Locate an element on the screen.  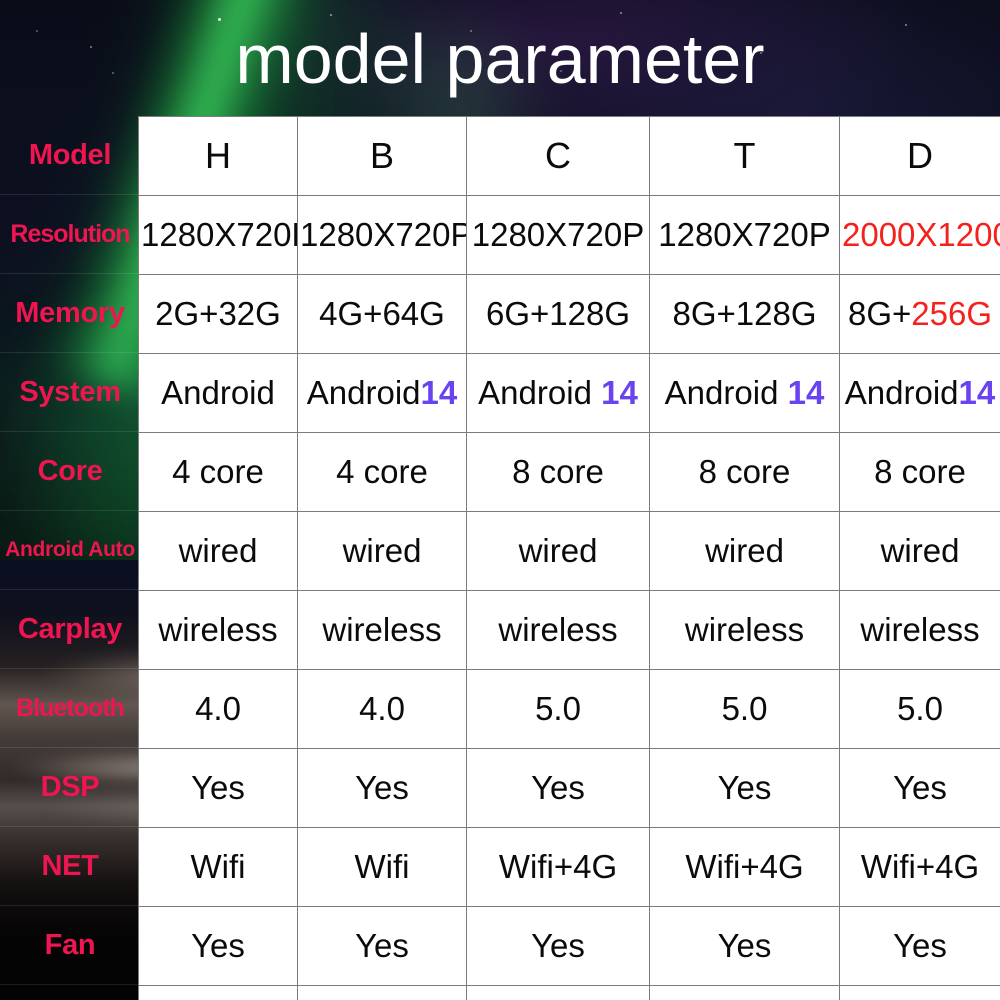
cell-text: 4 core is located at coordinates (382, 471).